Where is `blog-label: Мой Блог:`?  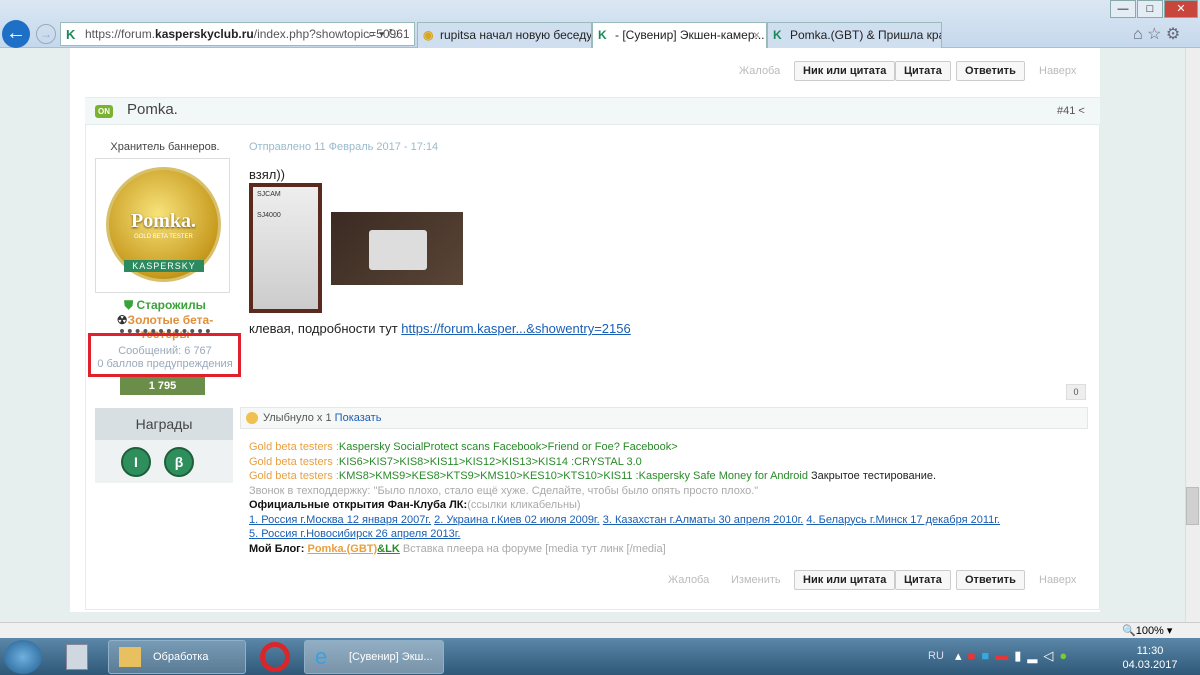 blog-label: Мой Блог: is located at coordinates (278, 548).